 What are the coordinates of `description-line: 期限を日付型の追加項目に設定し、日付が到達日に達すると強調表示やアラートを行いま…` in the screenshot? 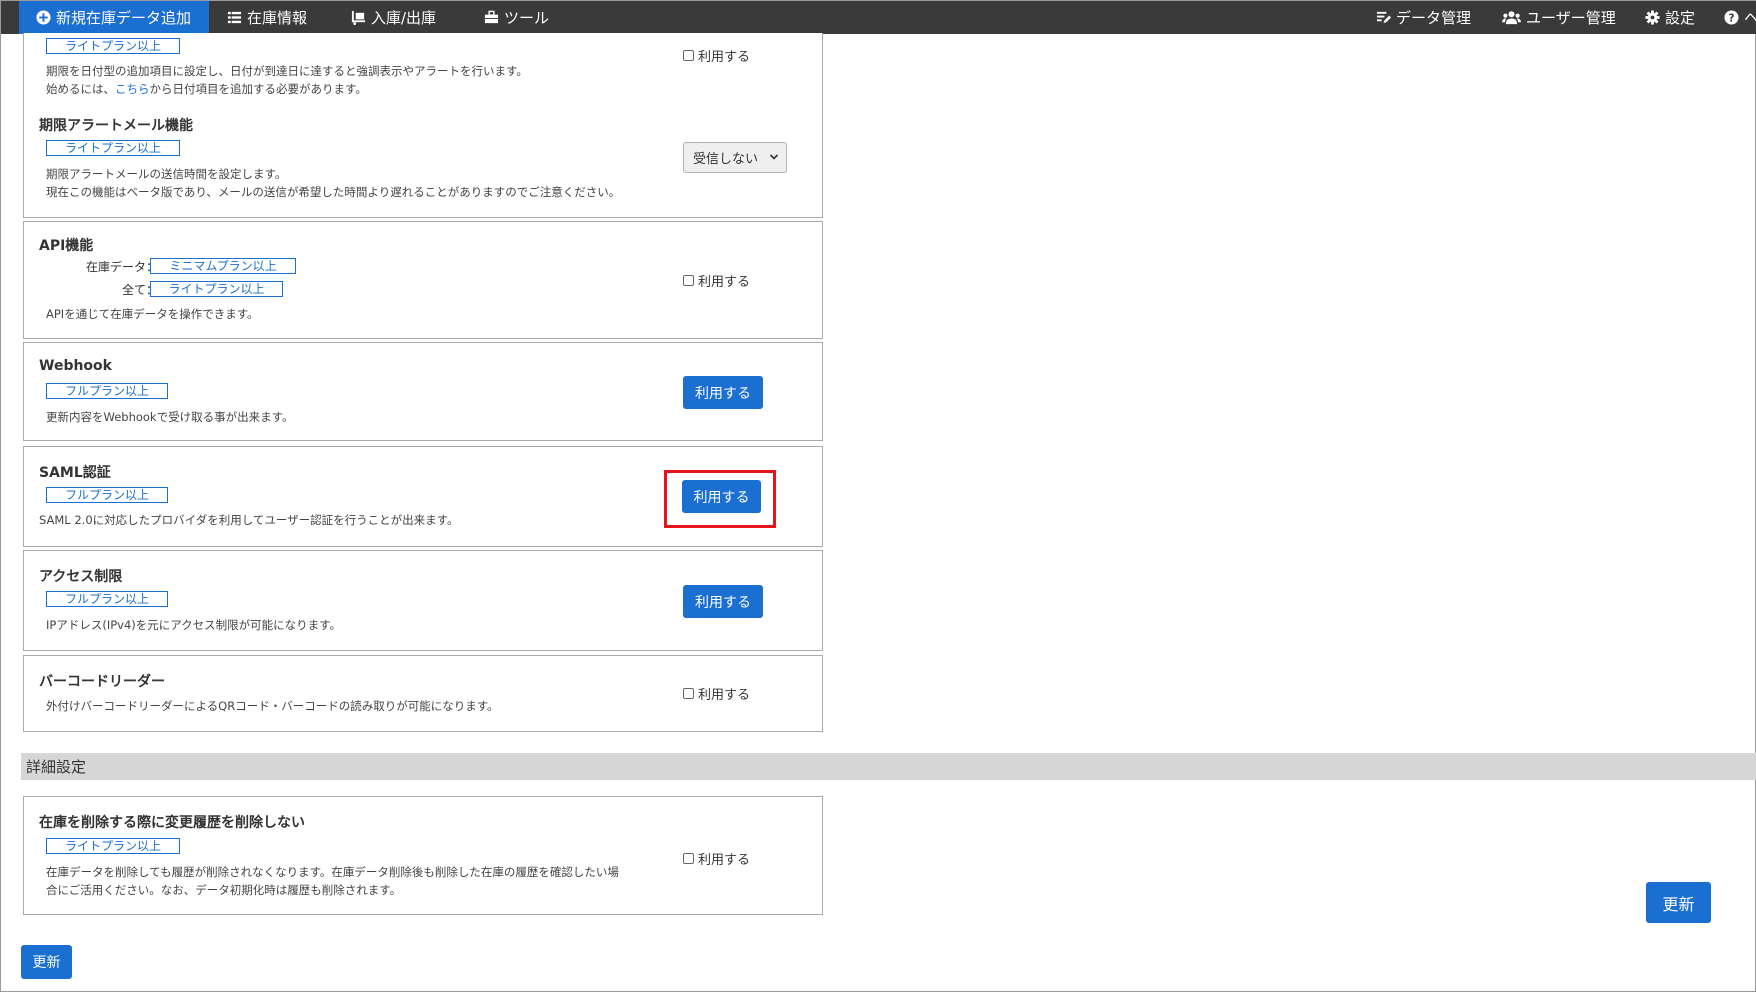 It's located at (287, 71).